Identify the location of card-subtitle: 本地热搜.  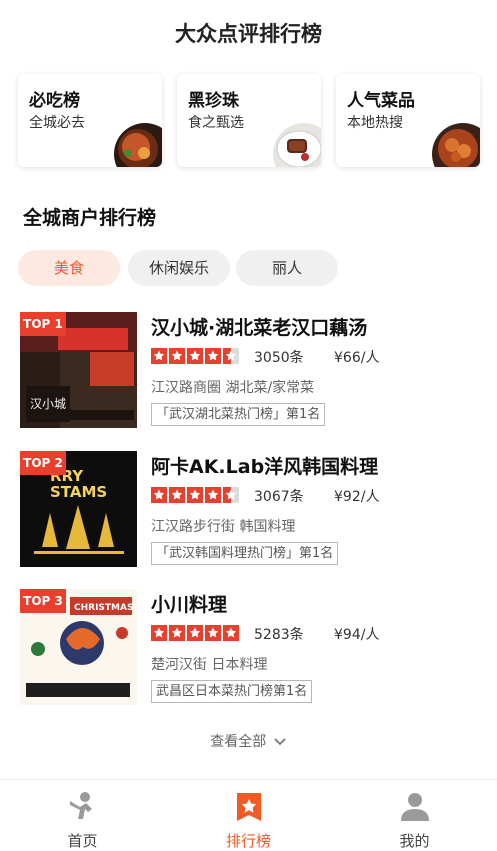
(375, 123).